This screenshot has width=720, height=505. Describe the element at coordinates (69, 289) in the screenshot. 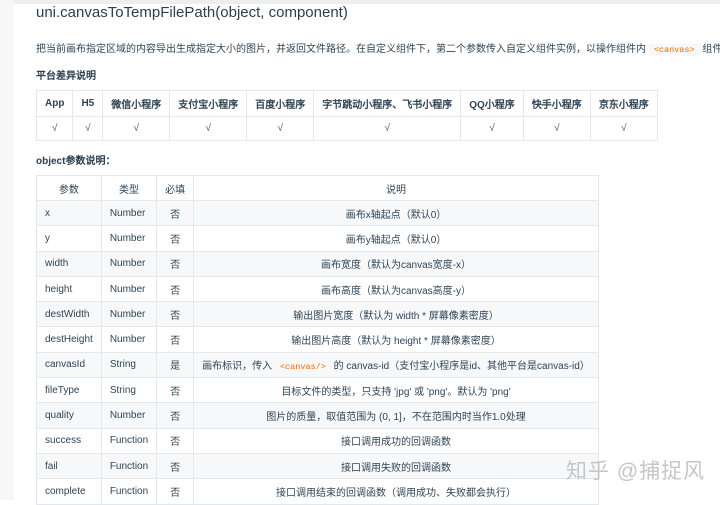

I see `cell: height` at that location.